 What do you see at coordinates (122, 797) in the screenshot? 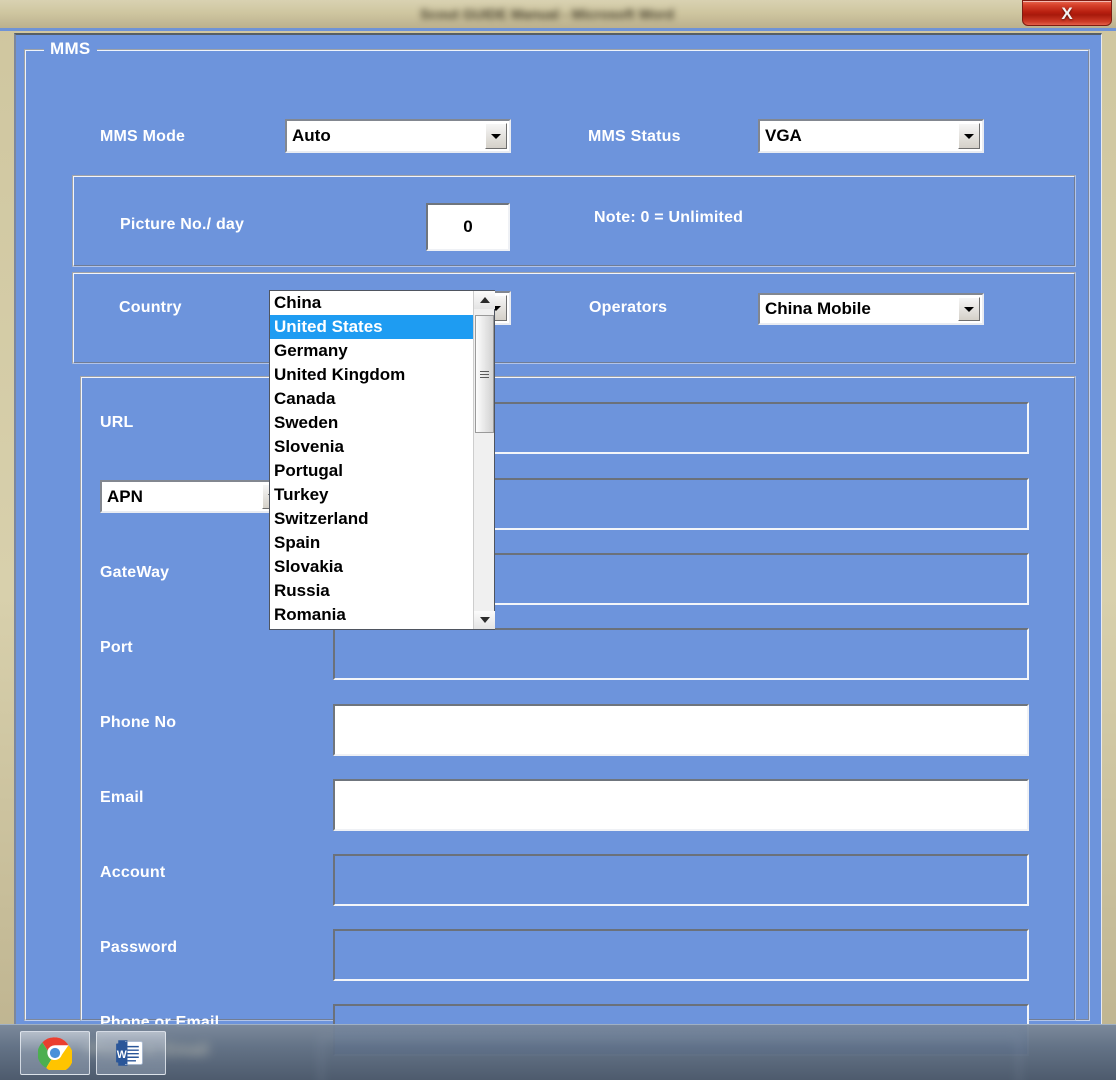
I see `email-label: Email` at bounding box center [122, 797].